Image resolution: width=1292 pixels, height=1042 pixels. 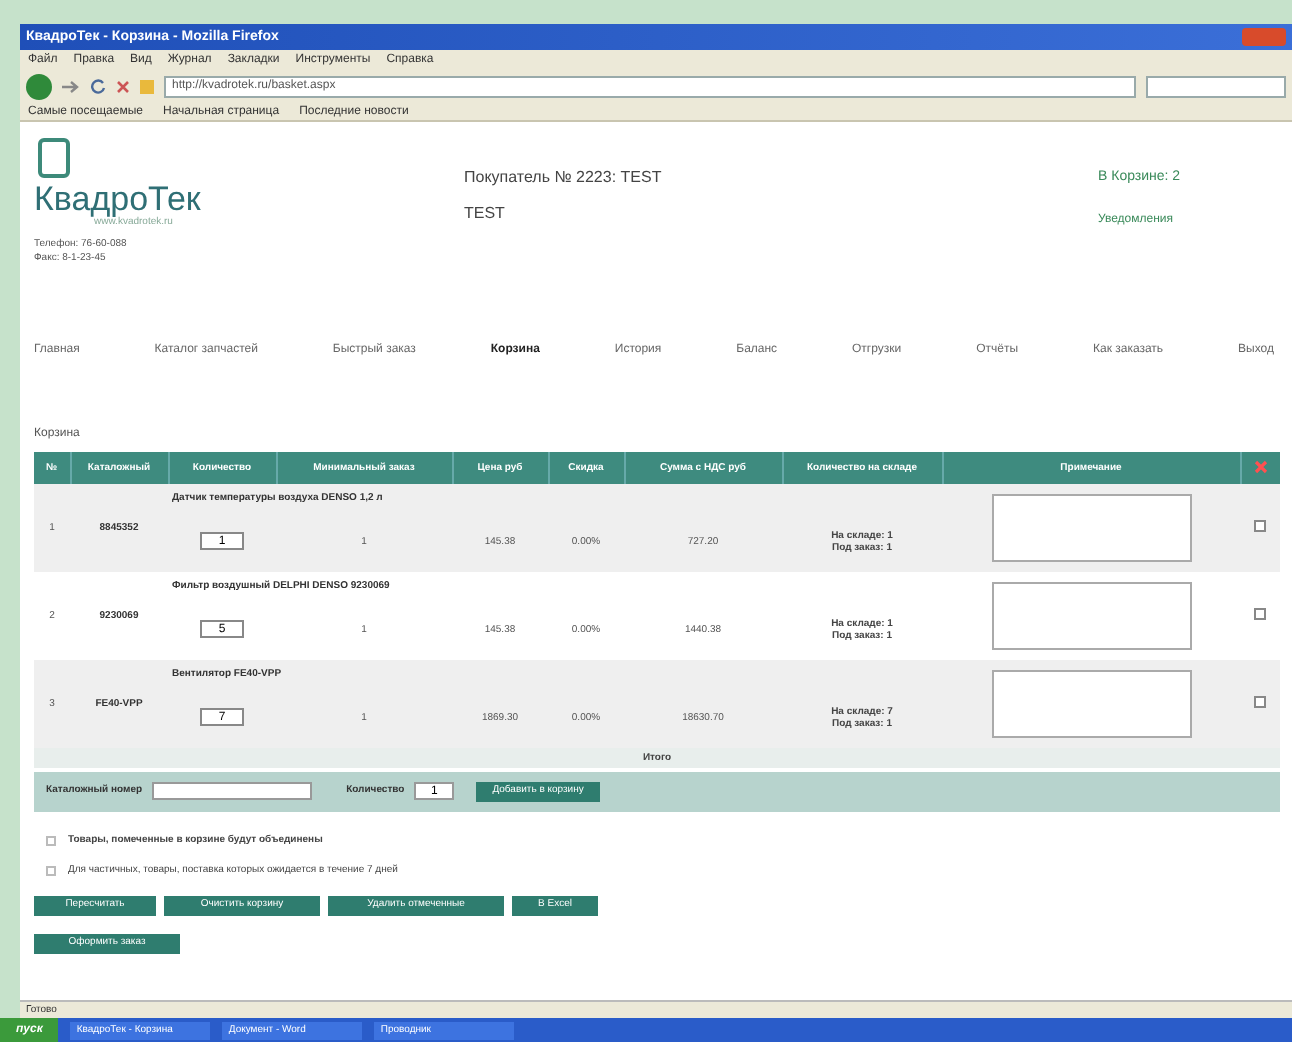 What do you see at coordinates (39, 86) in the screenshot?
I see `back-button` at bounding box center [39, 86].